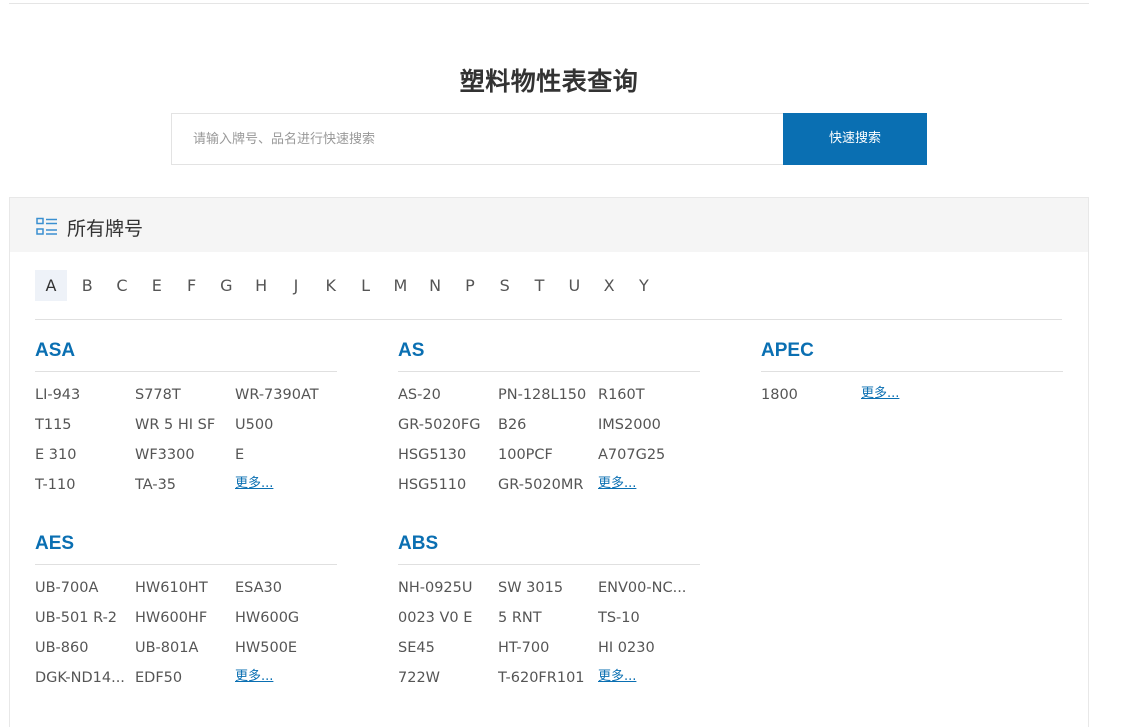  I want to click on group-title: APEC, so click(787, 350).